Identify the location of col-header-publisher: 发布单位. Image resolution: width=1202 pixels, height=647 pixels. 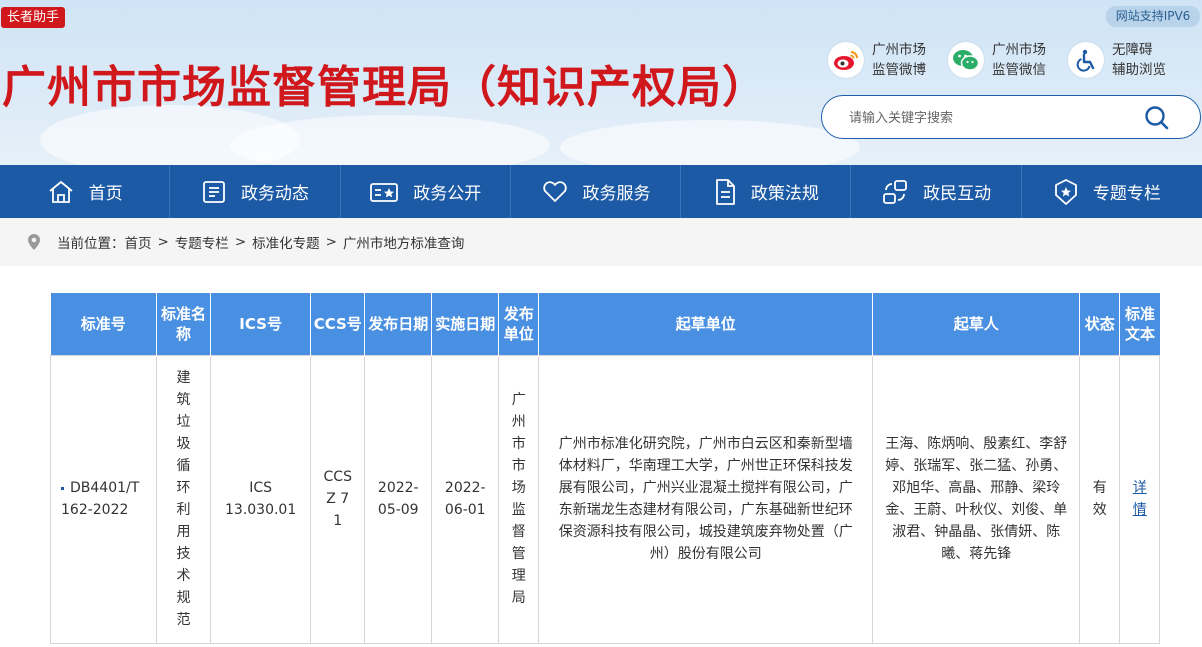
(519, 324).